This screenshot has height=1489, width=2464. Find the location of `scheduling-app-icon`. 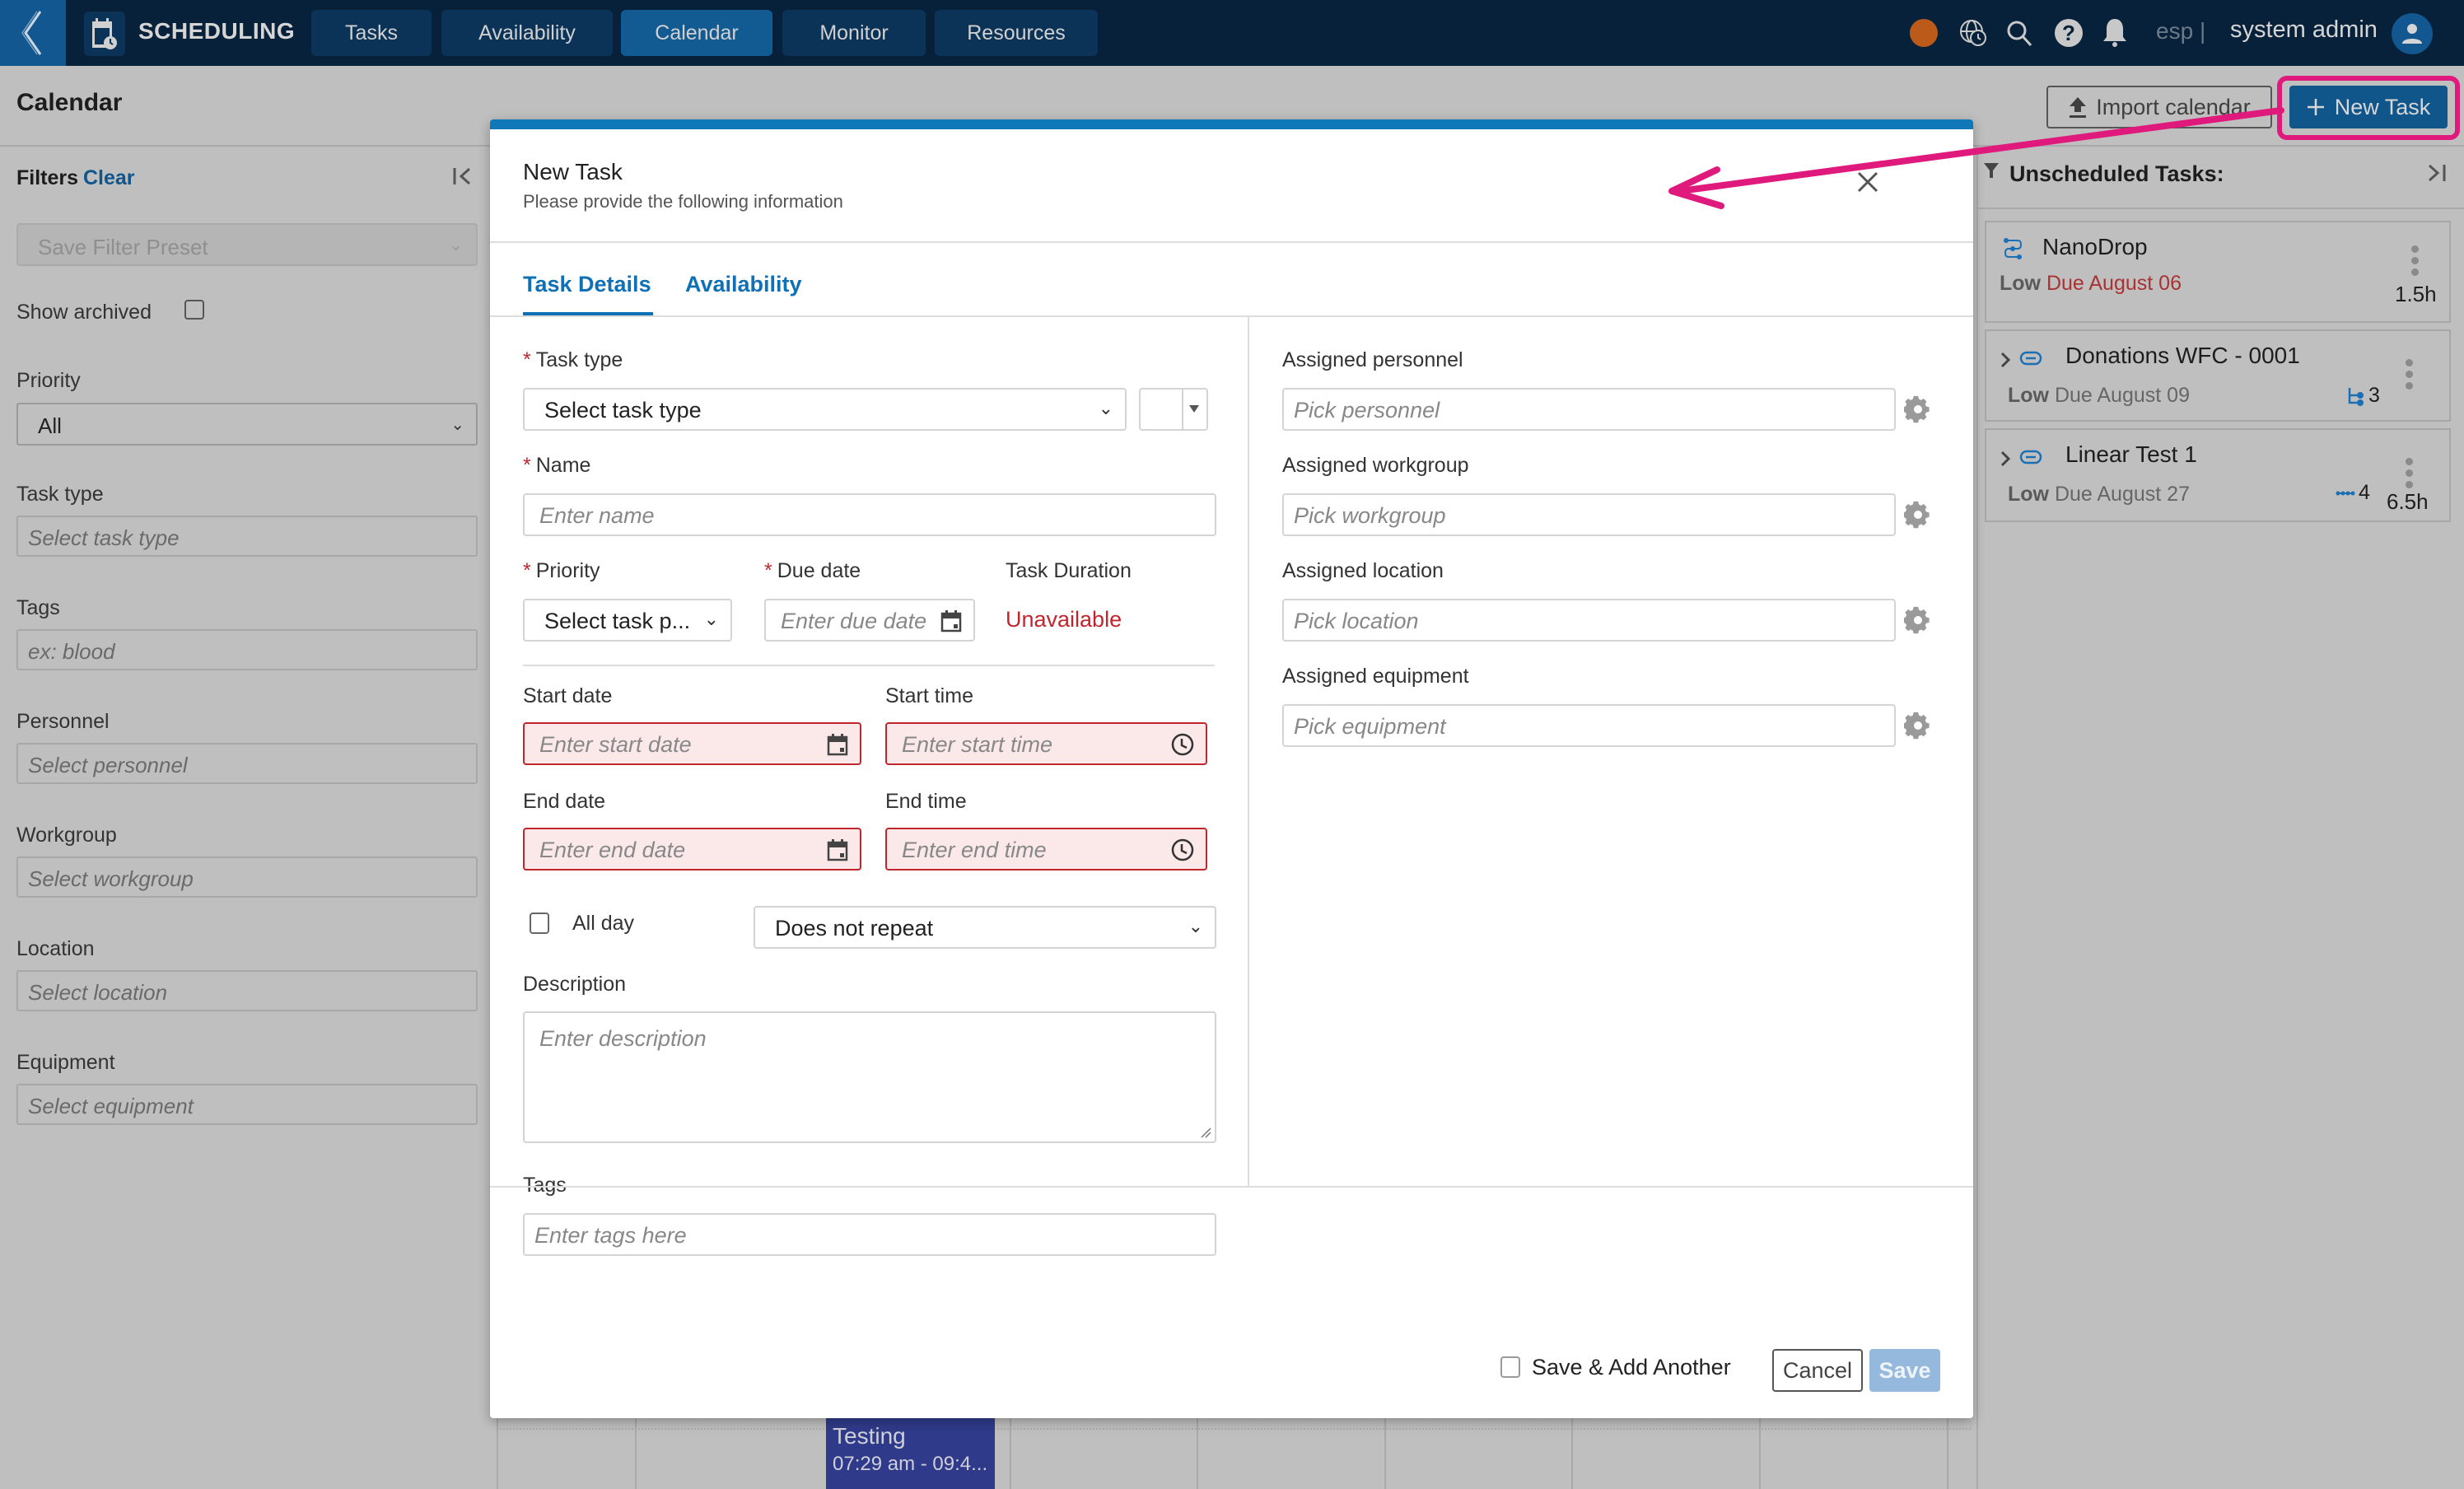

scheduling-app-icon is located at coordinates (104, 34).